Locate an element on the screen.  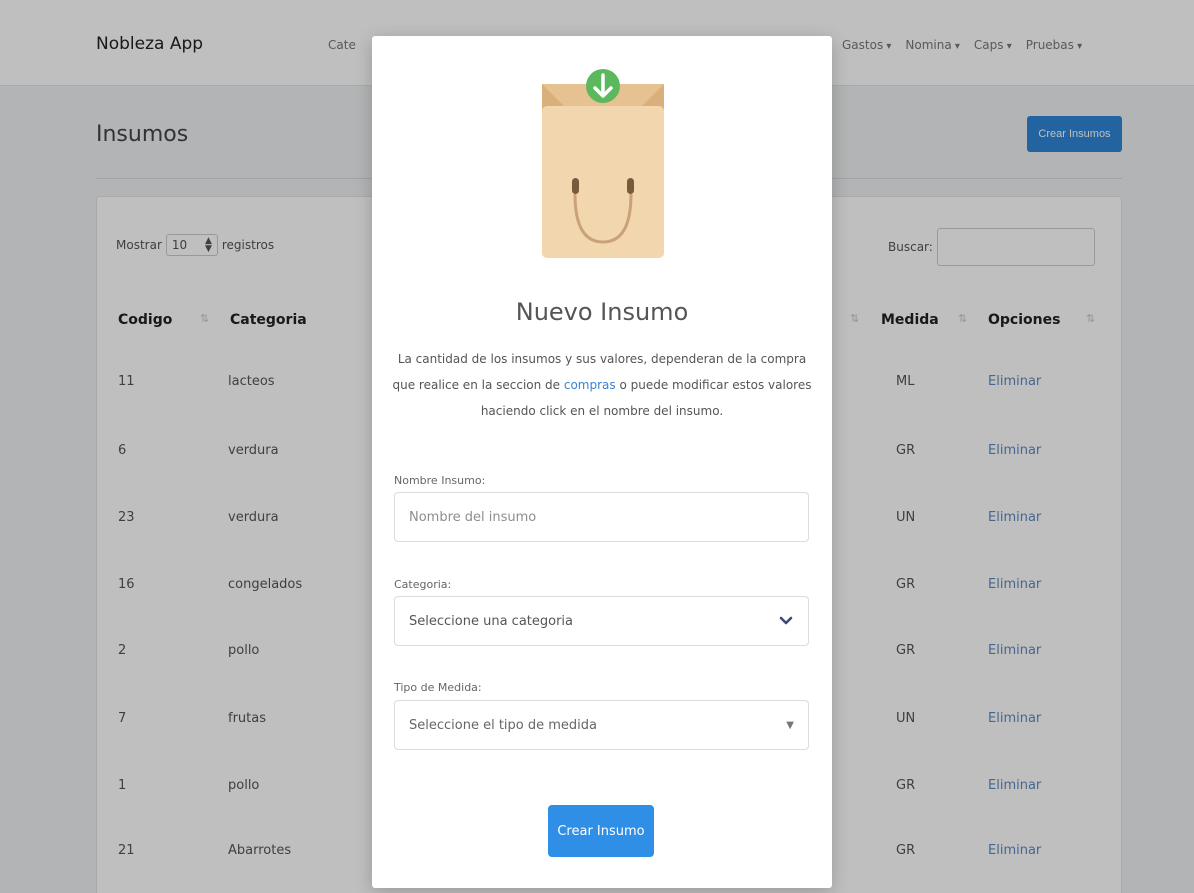
category-select-value: Seleccione una categoria is located at coordinates (491, 621).